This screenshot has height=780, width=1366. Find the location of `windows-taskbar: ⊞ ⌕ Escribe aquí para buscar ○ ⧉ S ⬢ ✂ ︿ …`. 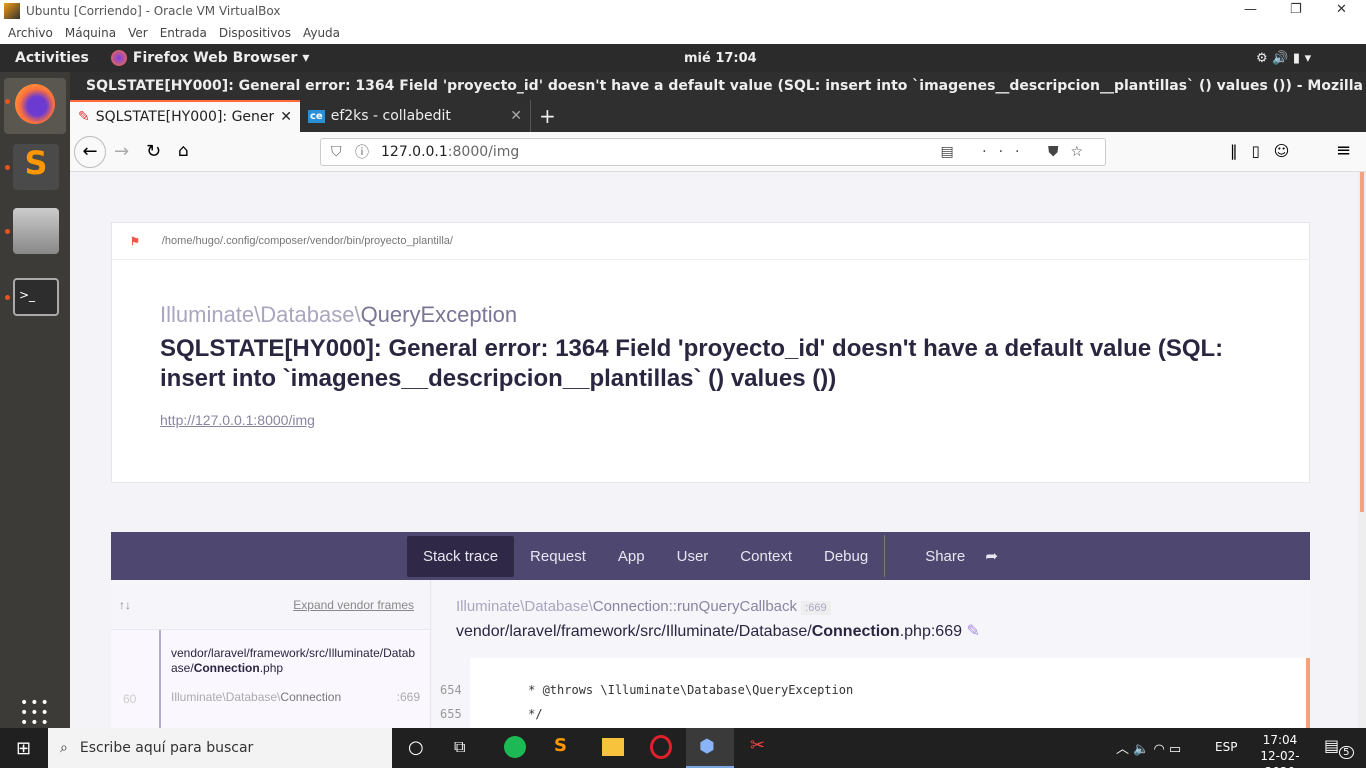

windows-taskbar: ⊞ ⌕ Escribe aquí para buscar ○ ⧉ S ⬢ ✂ ︿ … is located at coordinates (683, 753).